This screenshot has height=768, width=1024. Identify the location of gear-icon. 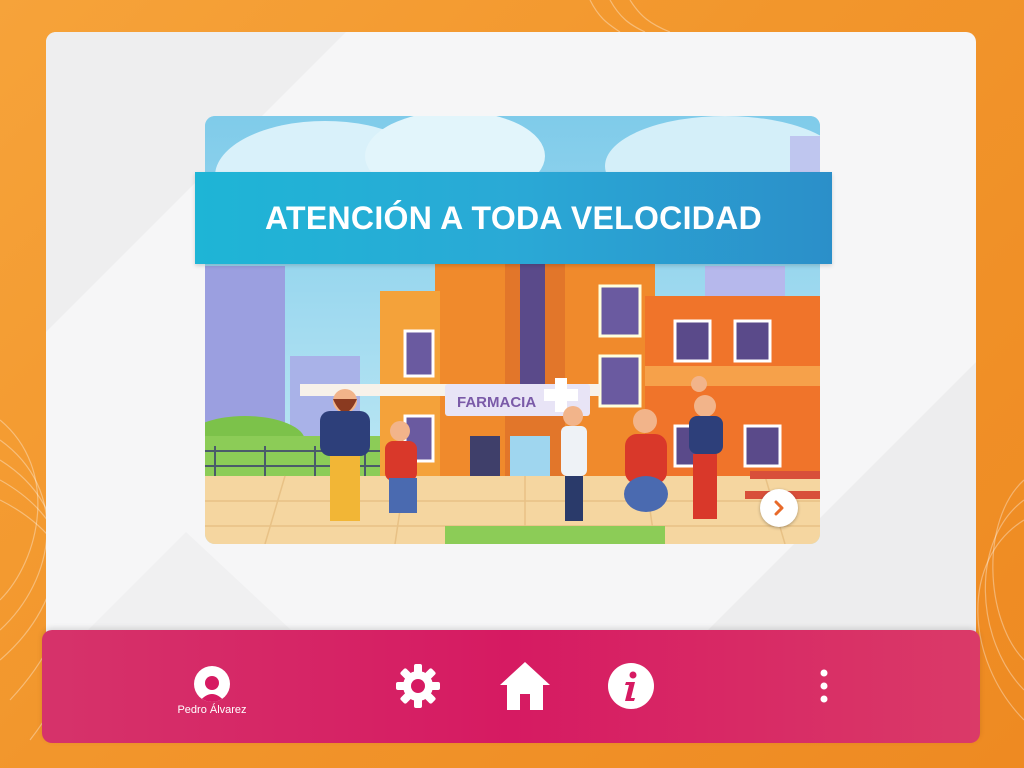
(418, 686).